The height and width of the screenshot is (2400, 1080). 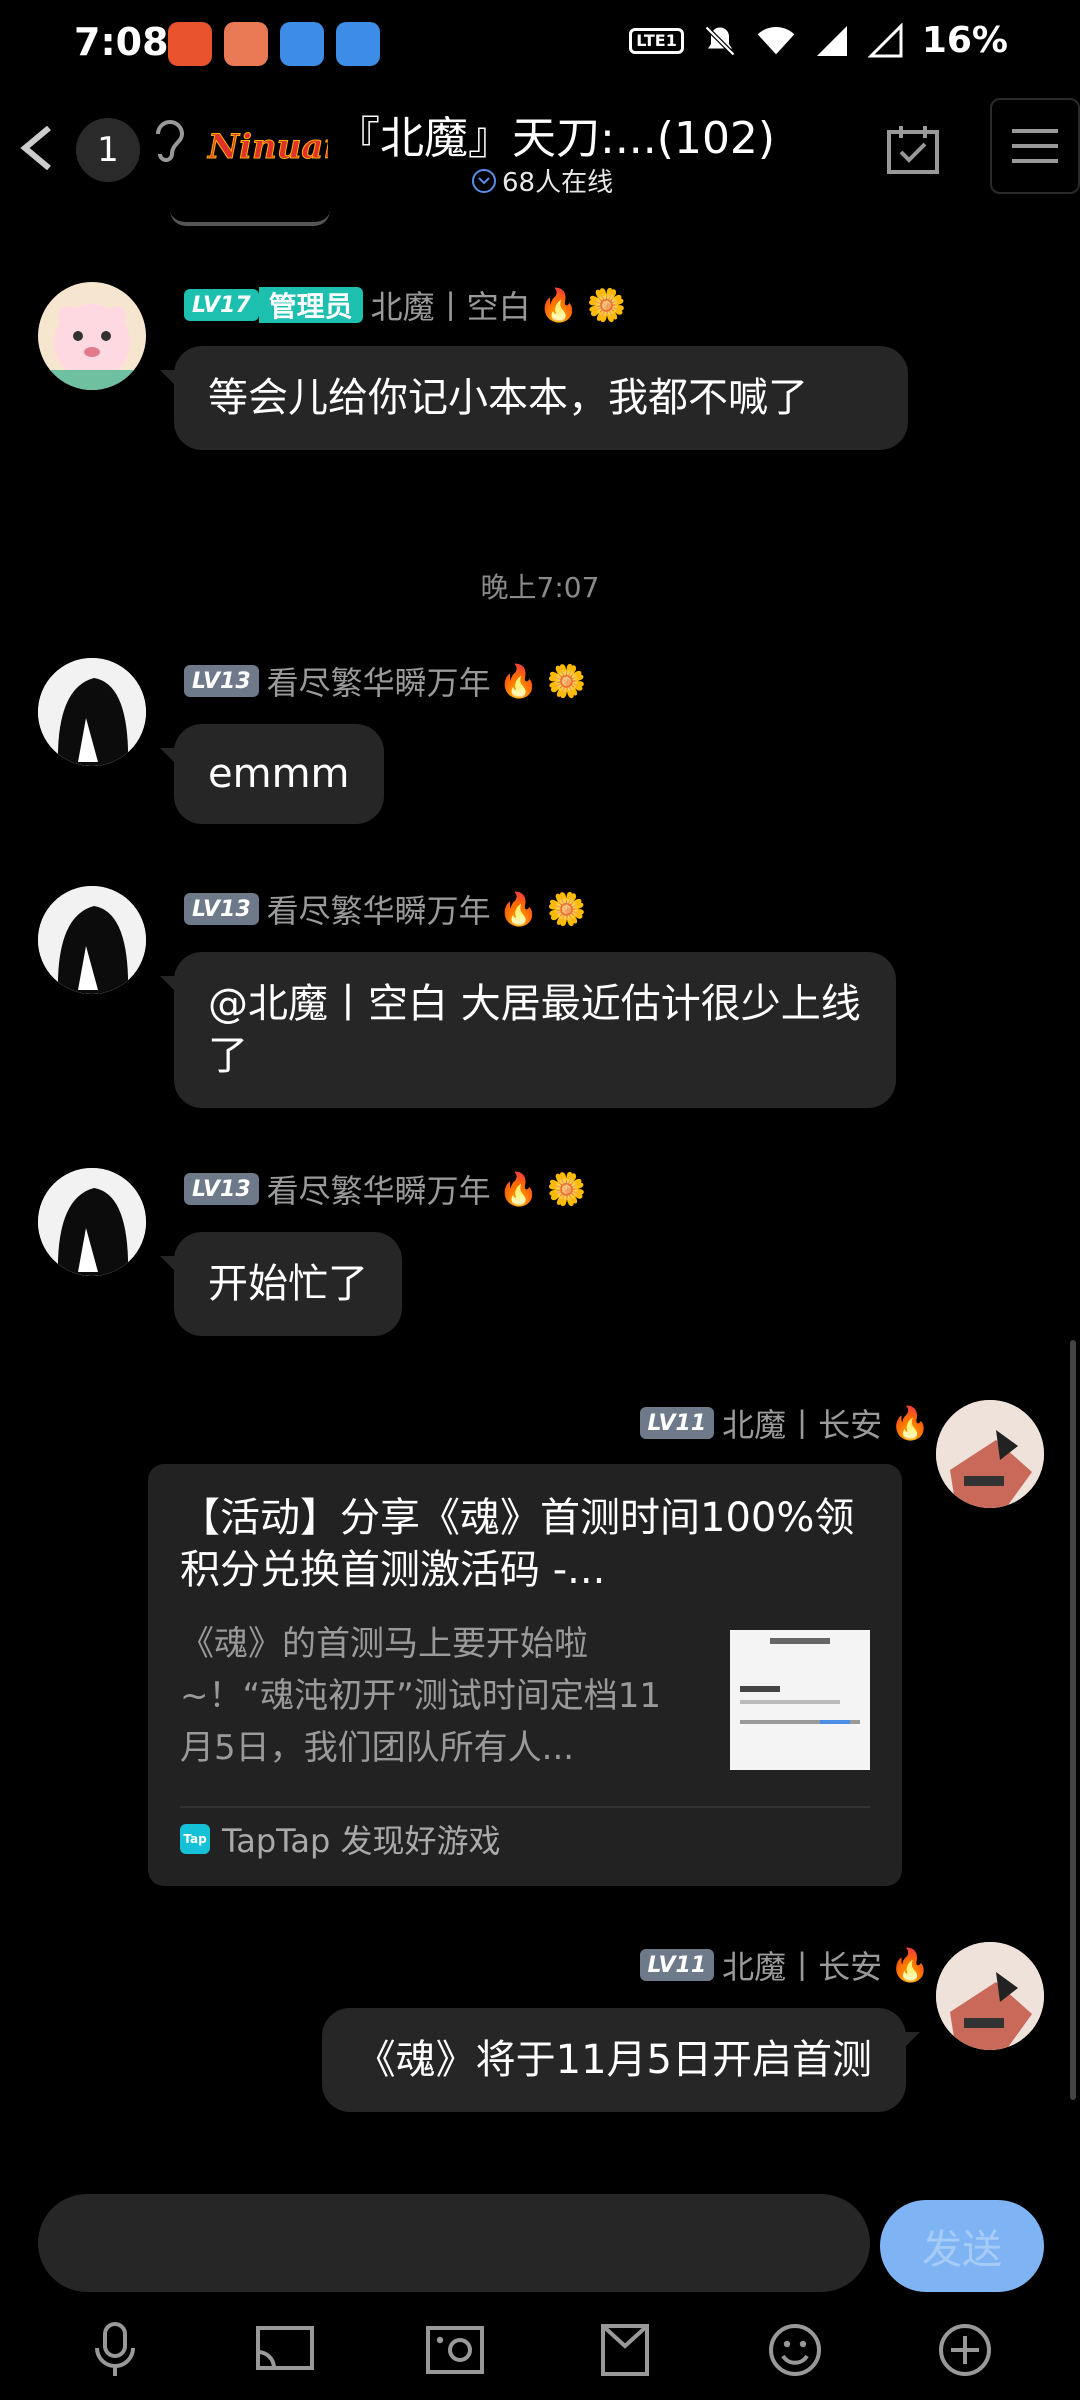 What do you see at coordinates (528, 1030) in the screenshot?
I see `message-bubble: @北魔丨空白 大居最近估计很少上线了` at bounding box center [528, 1030].